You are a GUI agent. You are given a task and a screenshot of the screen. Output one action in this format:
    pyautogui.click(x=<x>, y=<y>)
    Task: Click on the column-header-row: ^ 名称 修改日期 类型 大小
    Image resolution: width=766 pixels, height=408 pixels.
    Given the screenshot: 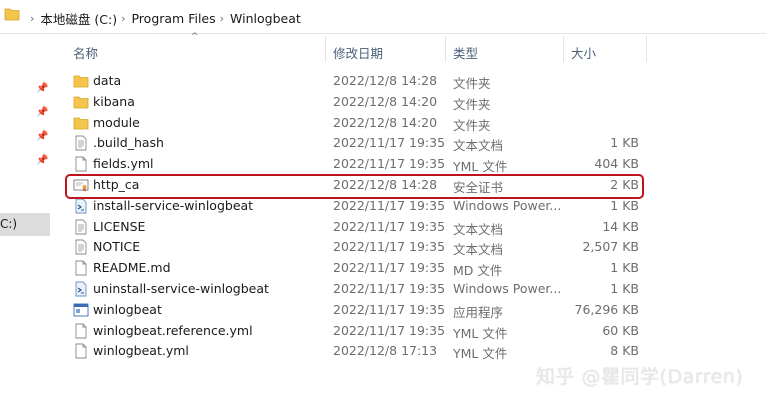 What is the action you would take?
    pyautogui.click(x=356, y=47)
    